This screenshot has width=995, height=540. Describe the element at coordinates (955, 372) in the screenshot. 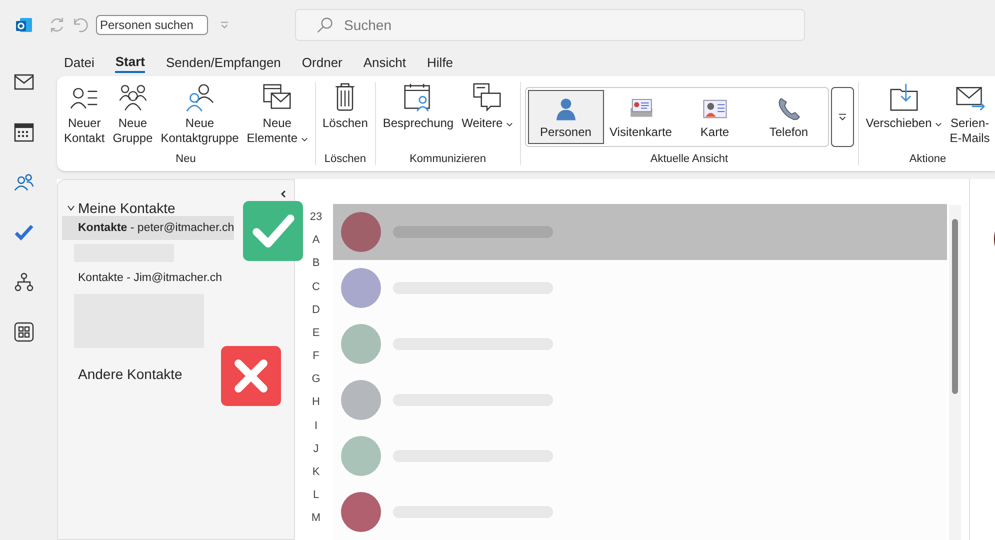

I see `scrollbar` at that location.